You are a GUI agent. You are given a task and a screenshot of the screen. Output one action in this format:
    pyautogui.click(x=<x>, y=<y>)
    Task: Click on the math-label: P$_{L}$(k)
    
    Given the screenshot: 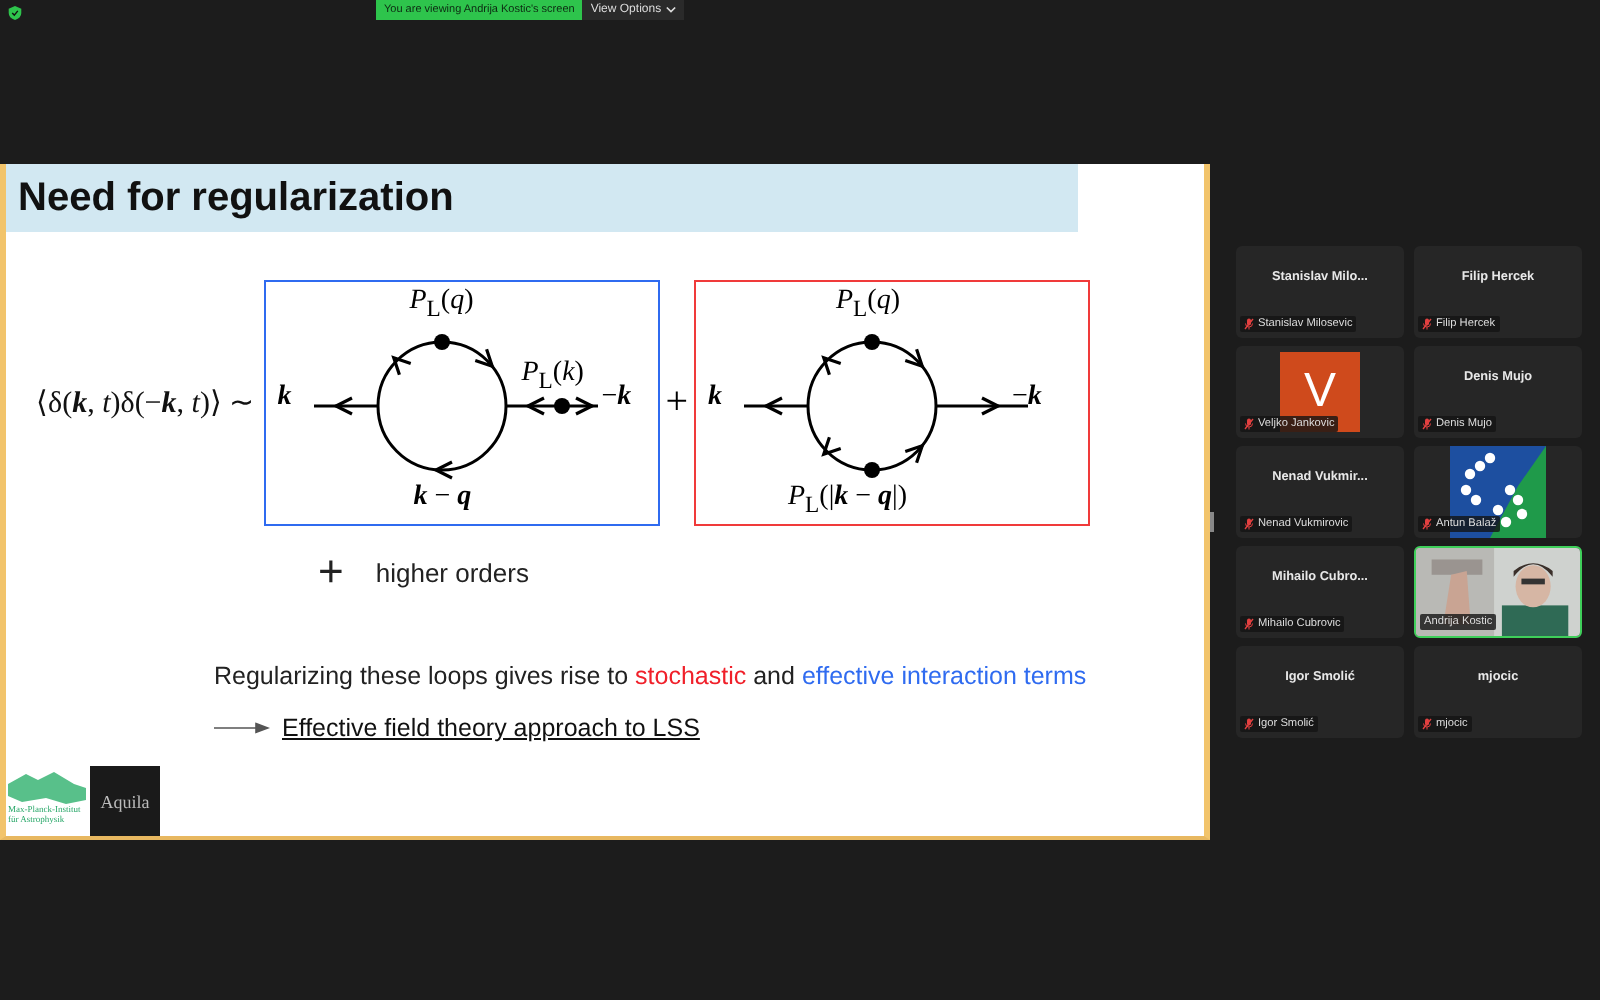 What is the action you would take?
    pyautogui.click(x=552, y=378)
    